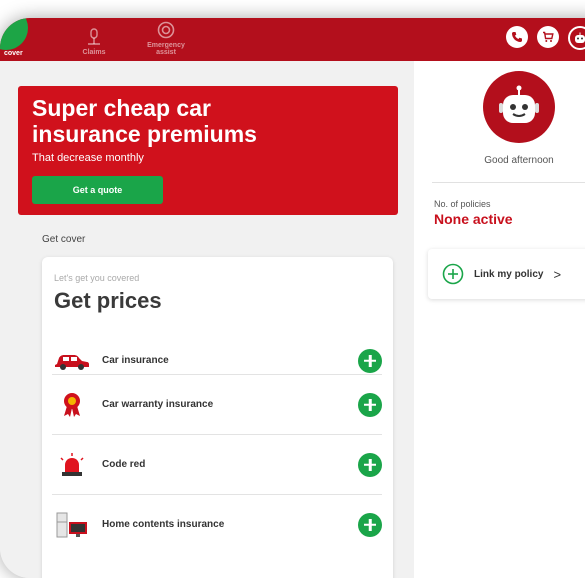 The image size is (585, 578). Describe the element at coordinates (14, 34) in the screenshot. I see `active-indicator` at that location.